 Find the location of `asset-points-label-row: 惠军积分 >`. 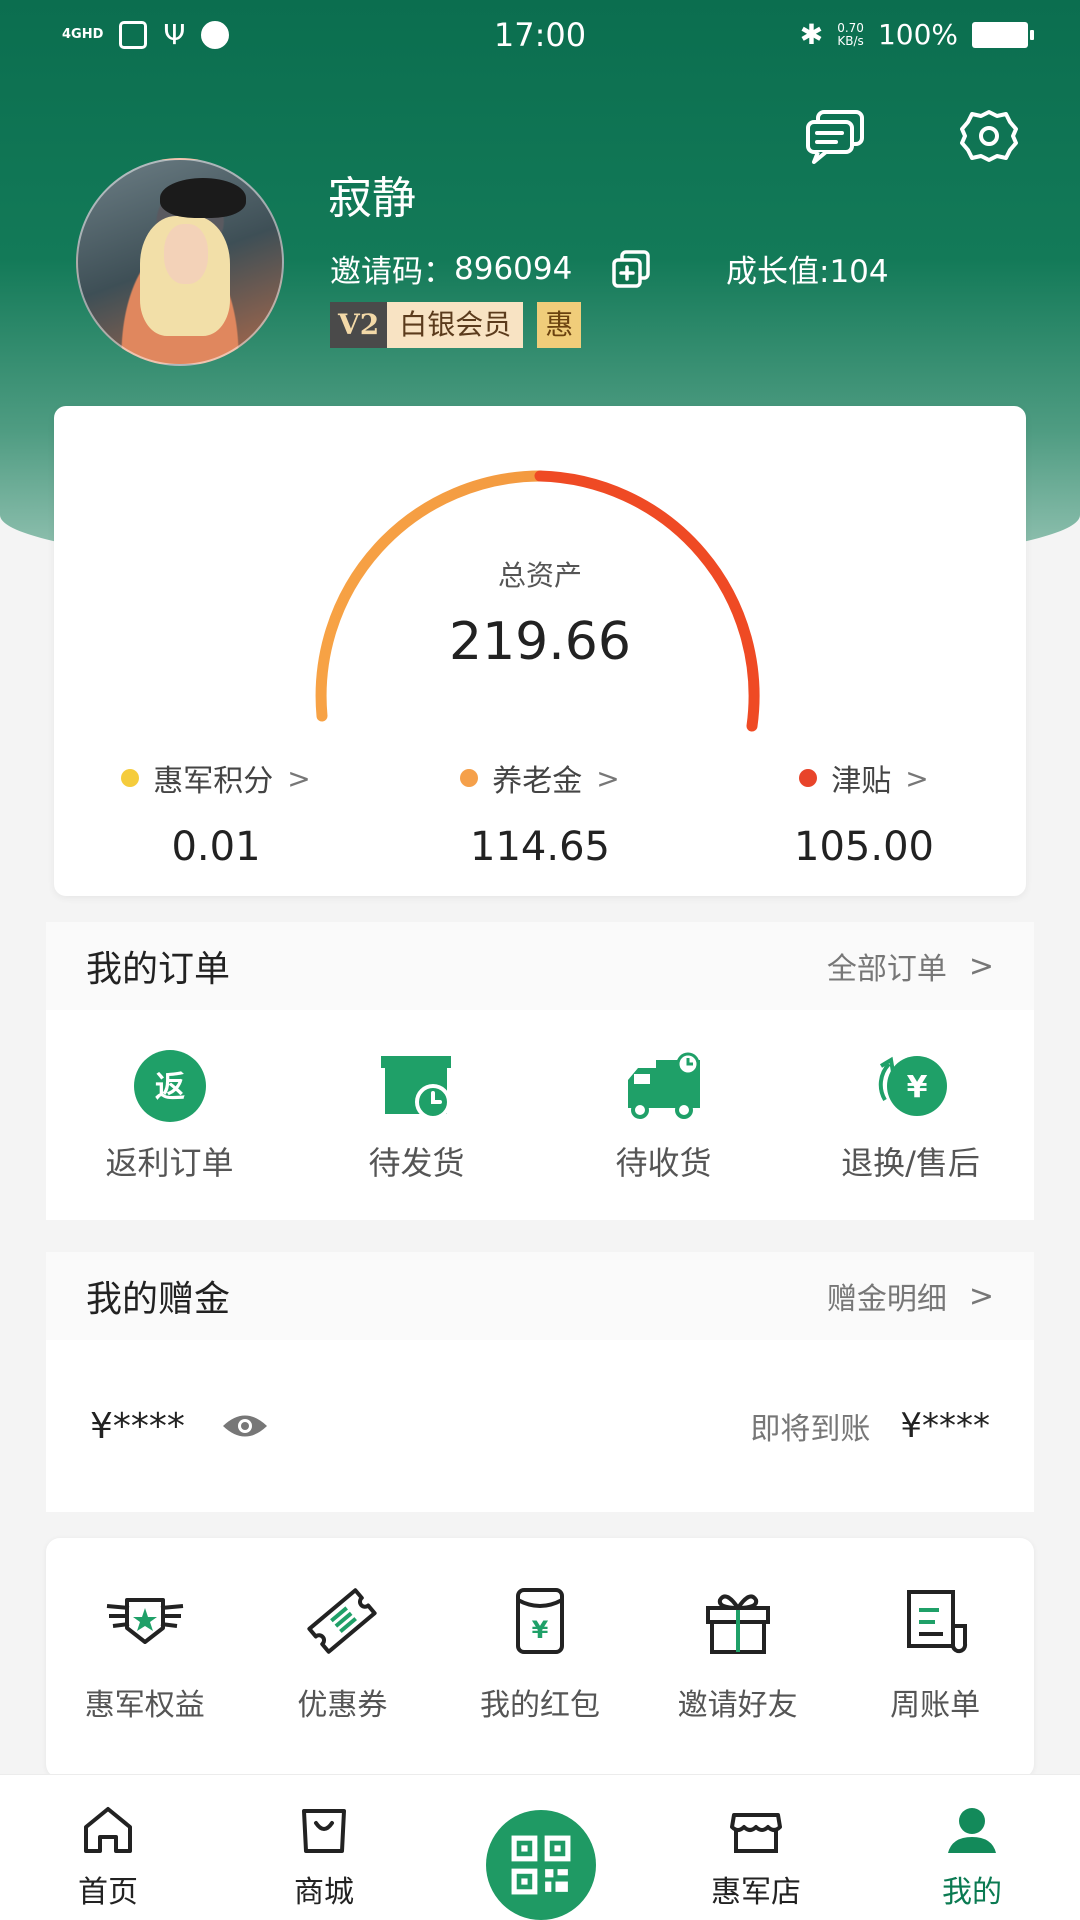

asset-points-label-row: 惠军积分 > is located at coordinates (216, 778).